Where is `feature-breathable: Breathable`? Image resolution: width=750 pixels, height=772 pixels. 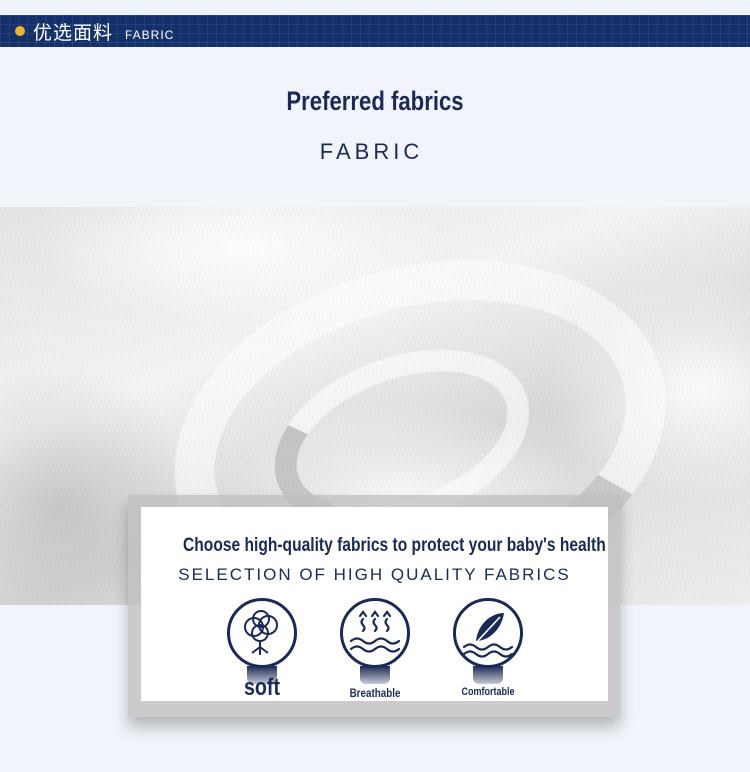
feature-breathable: Breathable is located at coordinates (375, 649).